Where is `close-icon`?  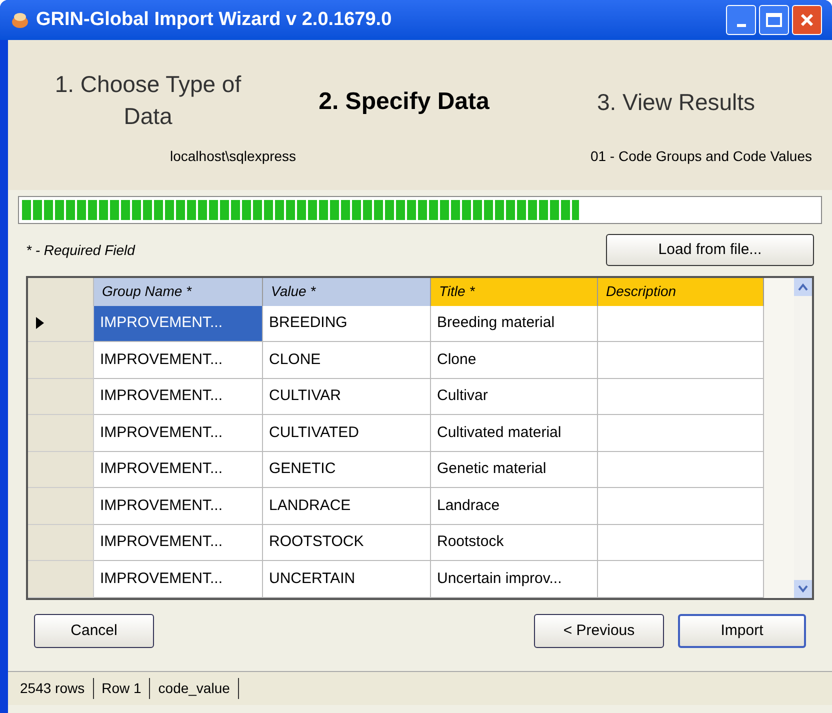
close-icon is located at coordinates (807, 20).